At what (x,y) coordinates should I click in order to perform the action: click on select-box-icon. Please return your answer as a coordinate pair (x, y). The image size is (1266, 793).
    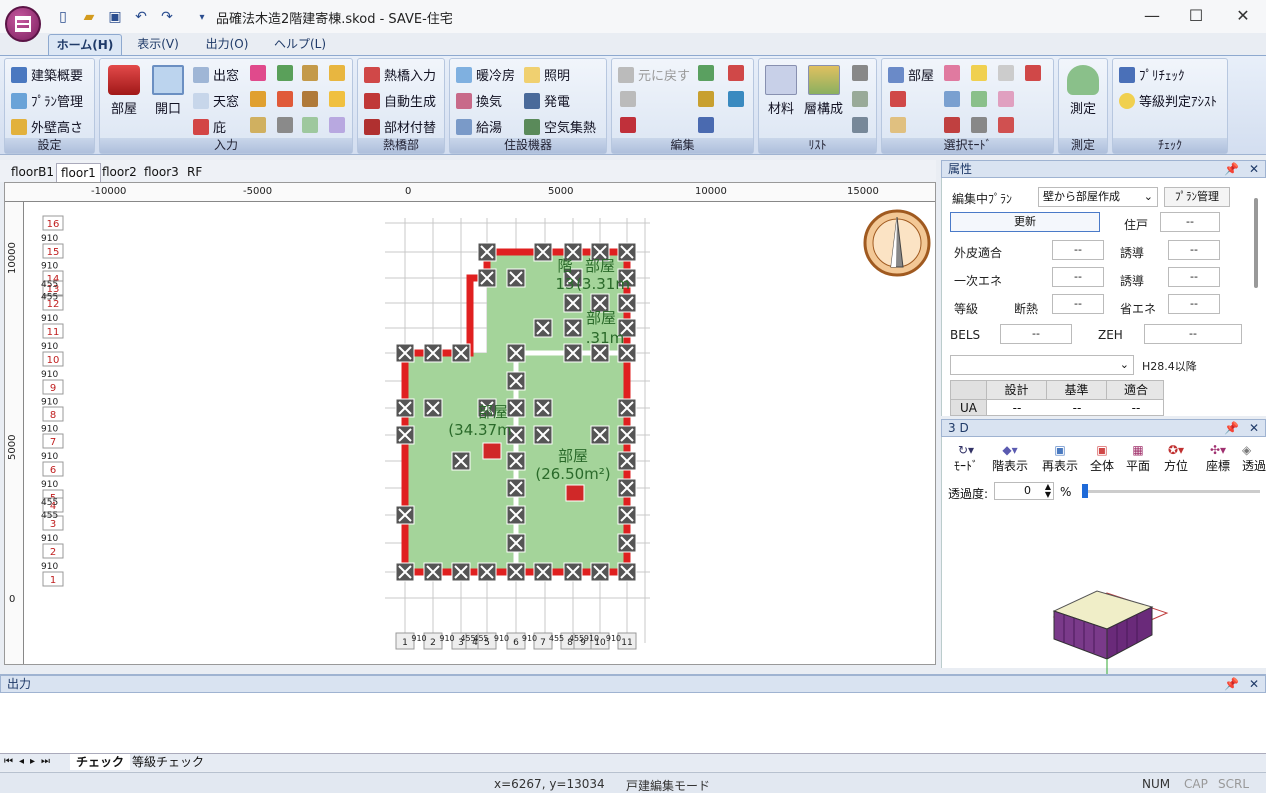
    Looking at the image, I should click on (898, 125).